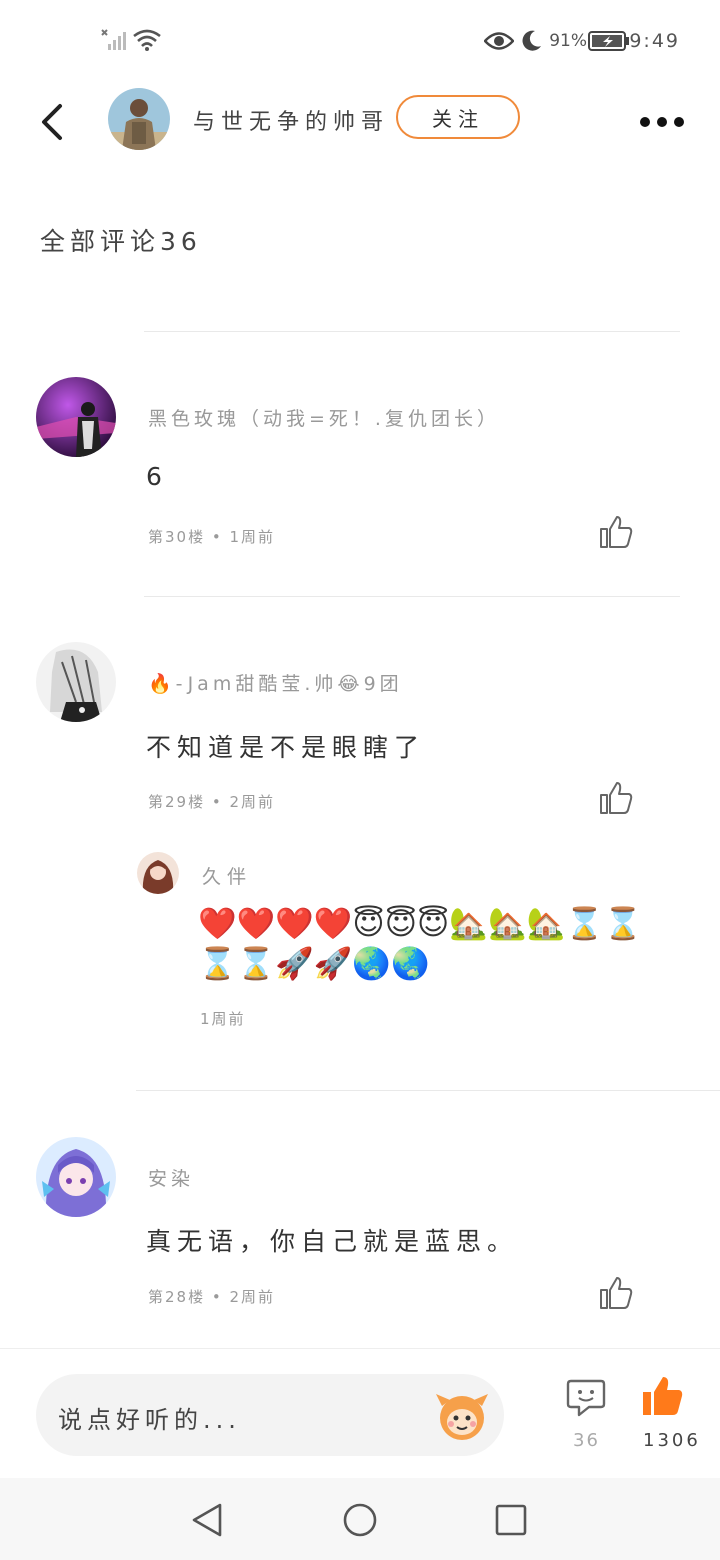 The image size is (720, 1560). Describe the element at coordinates (207, 1520) in the screenshot. I see `nav-back-icon` at that location.